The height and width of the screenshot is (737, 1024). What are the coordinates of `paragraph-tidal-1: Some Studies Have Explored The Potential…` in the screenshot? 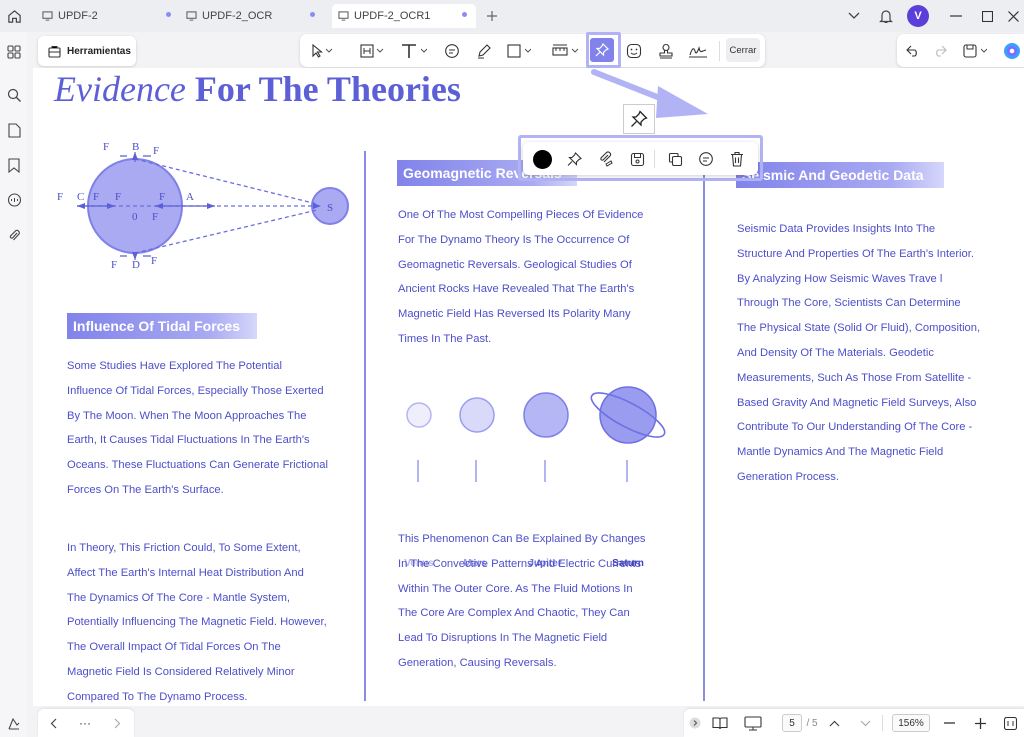 It's located at (197, 428).